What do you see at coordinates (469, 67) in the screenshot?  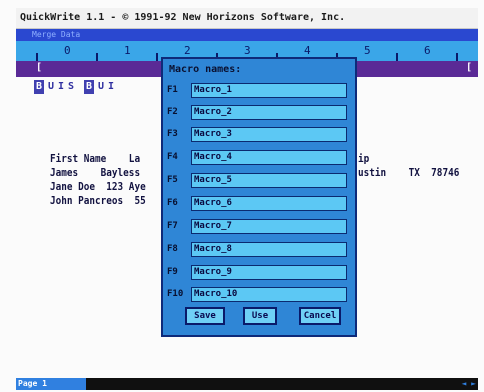 I see `right-margin-marker: [` at bounding box center [469, 67].